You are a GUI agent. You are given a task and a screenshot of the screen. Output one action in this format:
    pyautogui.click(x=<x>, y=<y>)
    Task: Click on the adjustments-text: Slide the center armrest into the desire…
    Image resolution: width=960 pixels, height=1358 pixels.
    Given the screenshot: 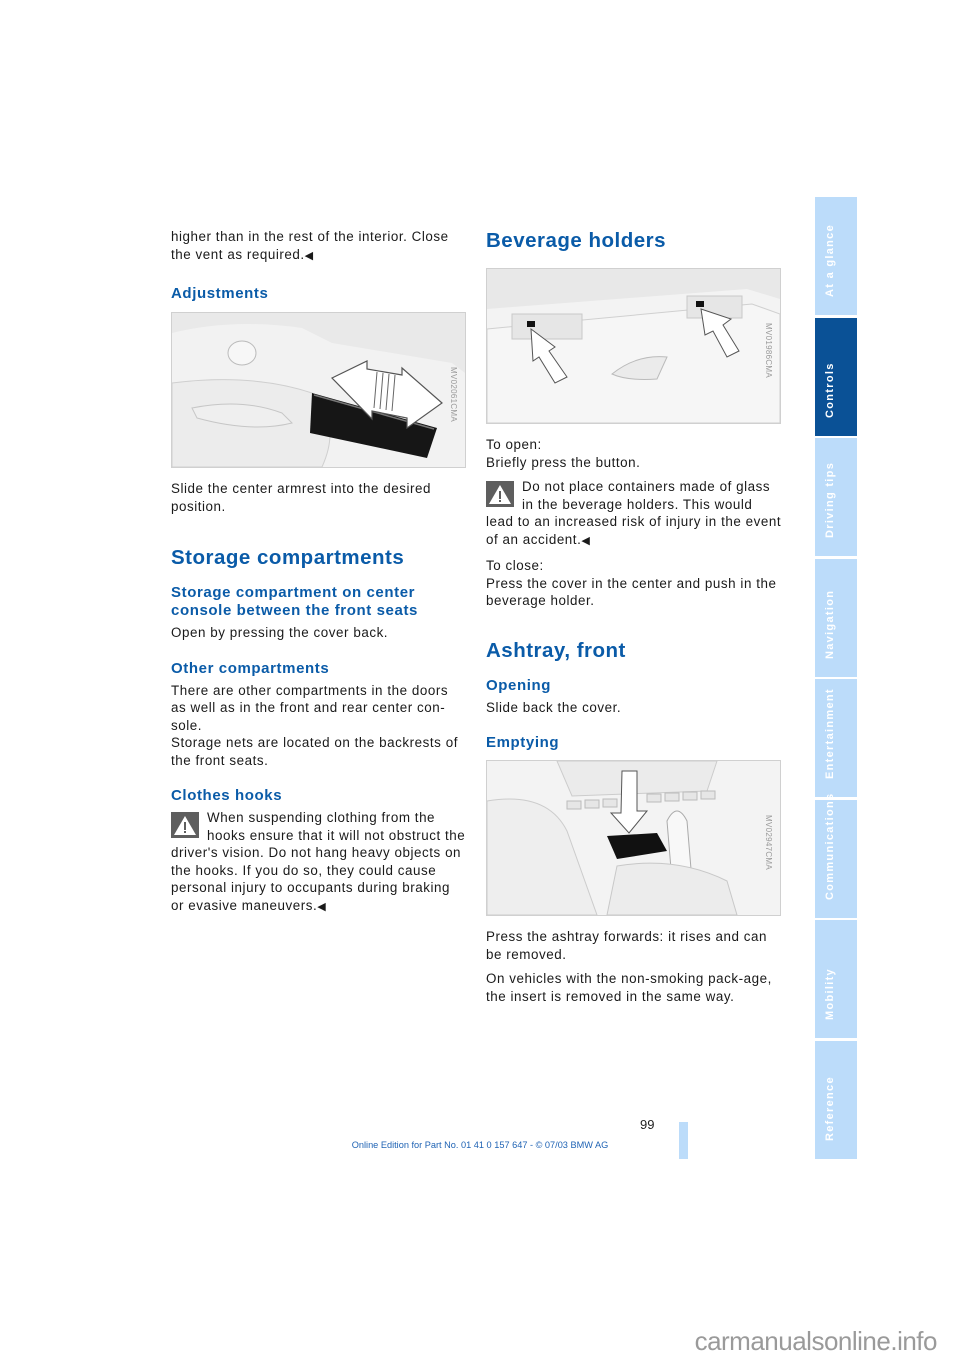 What is the action you would take?
    pyautogui.click(x=301, y=497)
    